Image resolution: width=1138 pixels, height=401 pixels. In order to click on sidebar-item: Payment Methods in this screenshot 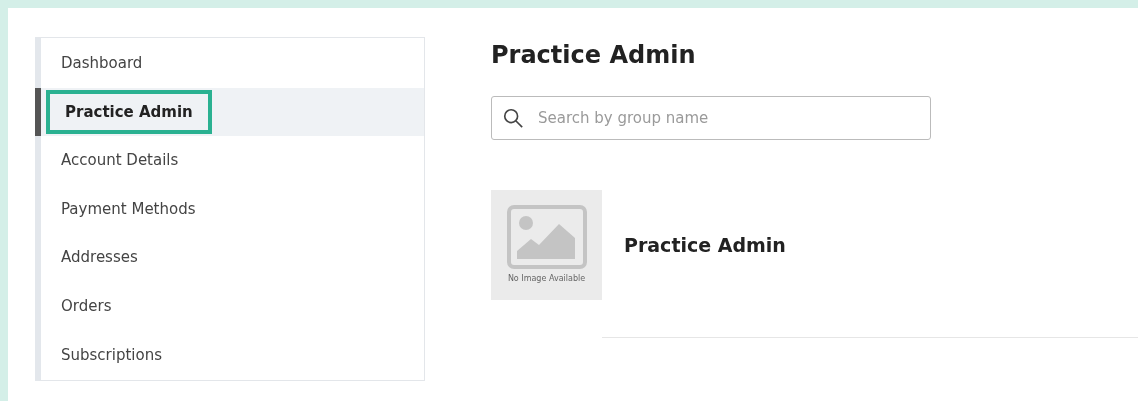, I will do `click(232, 209)`.